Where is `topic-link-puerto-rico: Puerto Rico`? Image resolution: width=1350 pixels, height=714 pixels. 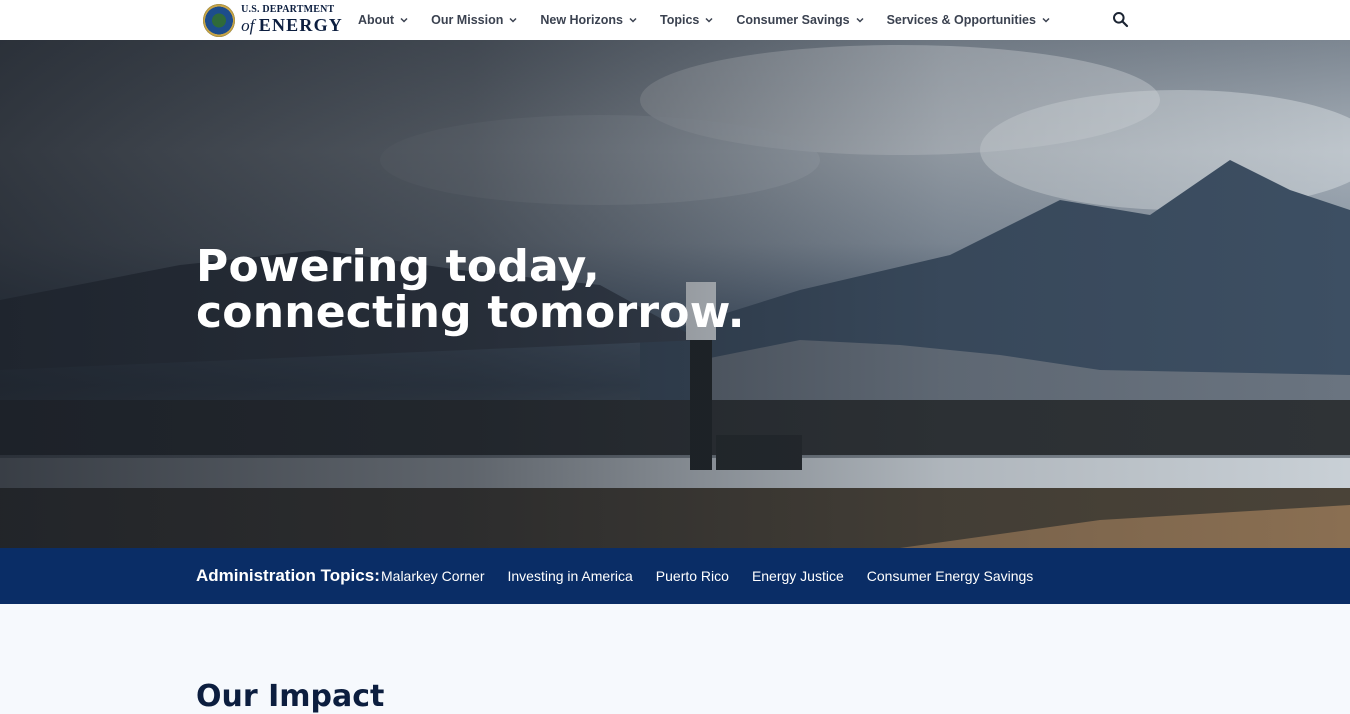
topic-link-puerto-rico: Puerto Rico is located at coordinates (692, 576).